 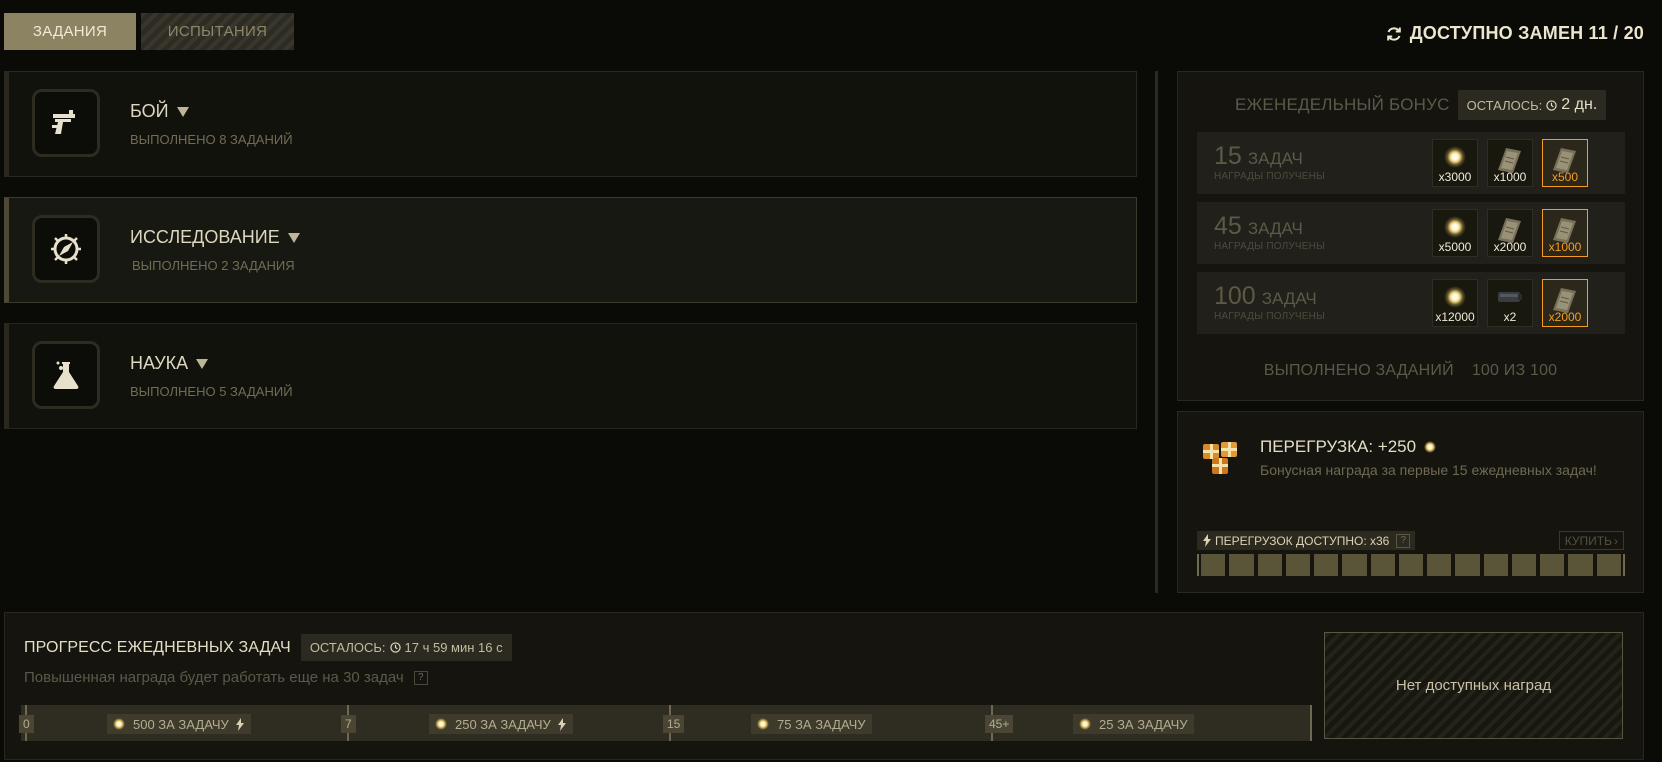 I want to click on flask-icon, so click(x=66, y=375).